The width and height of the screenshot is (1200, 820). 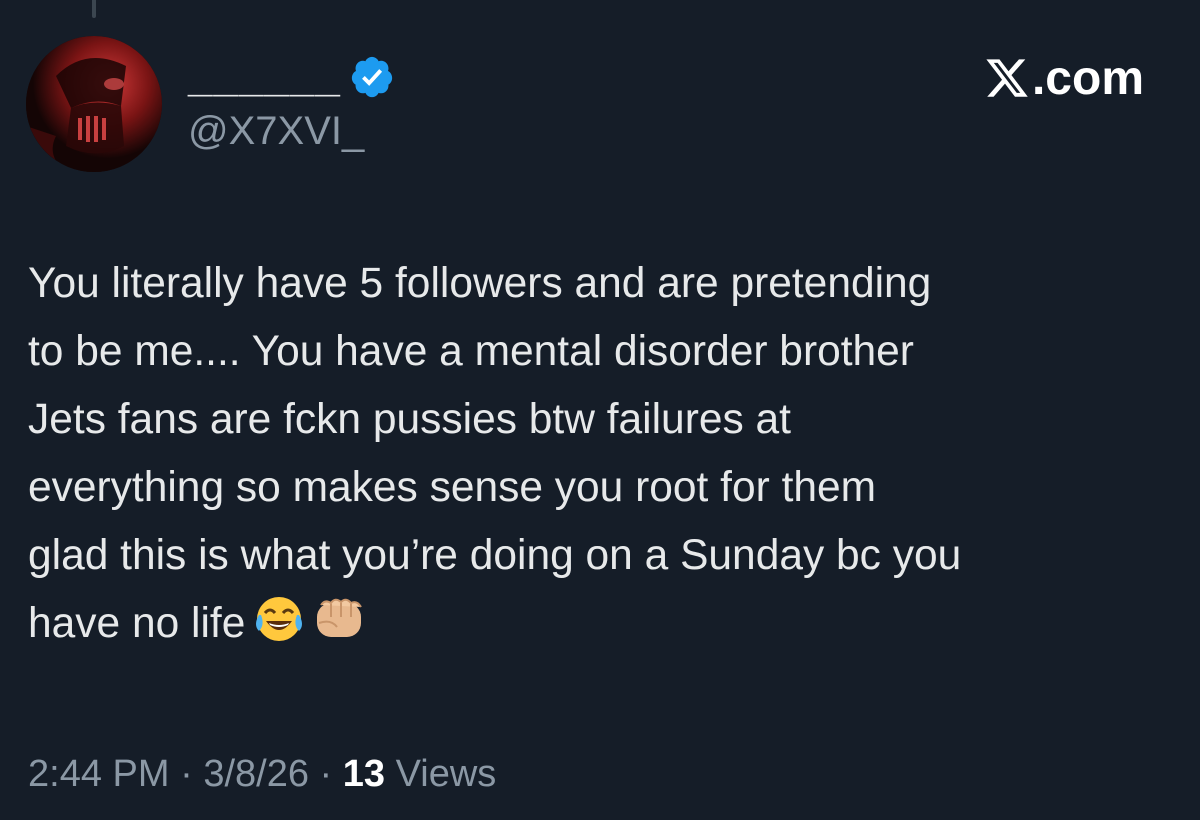 What do you see at coordinates (312, 619) in the screenshot?
I see `emoji-group` at bounding box center [312, 619].